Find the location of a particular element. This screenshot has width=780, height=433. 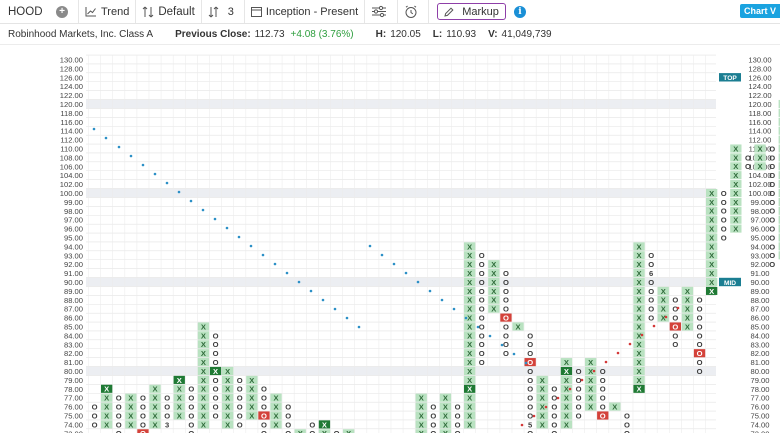

pnf-box-symbol: 3 is located at coordinates (167, 424).